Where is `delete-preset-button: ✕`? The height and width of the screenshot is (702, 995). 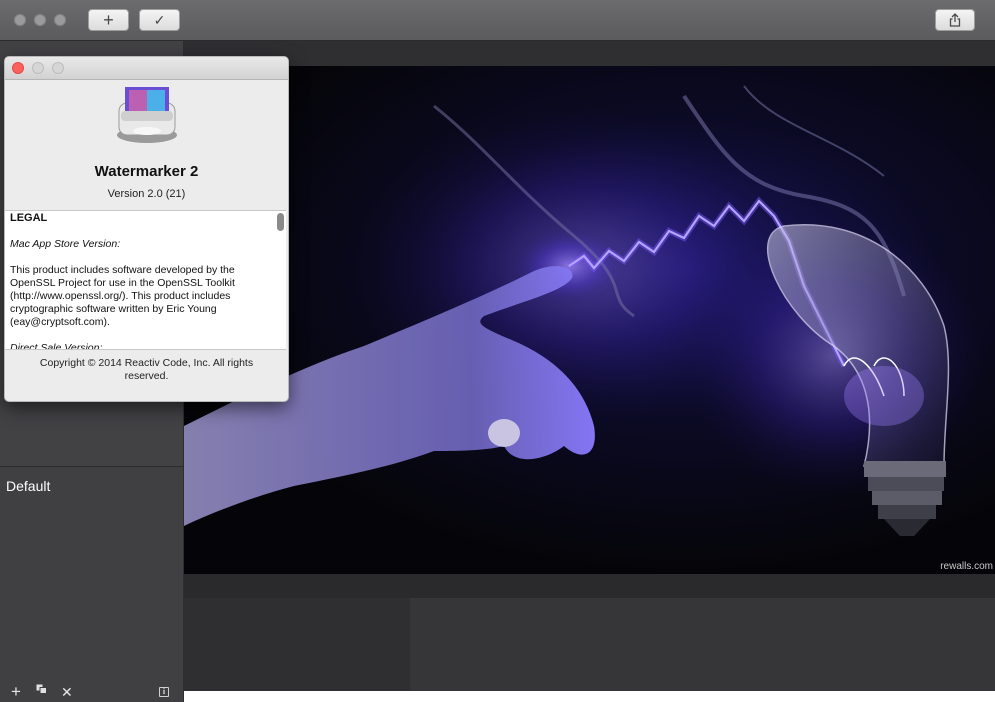 delete-preset-button: ✕ is located at coordinates (67, 692).